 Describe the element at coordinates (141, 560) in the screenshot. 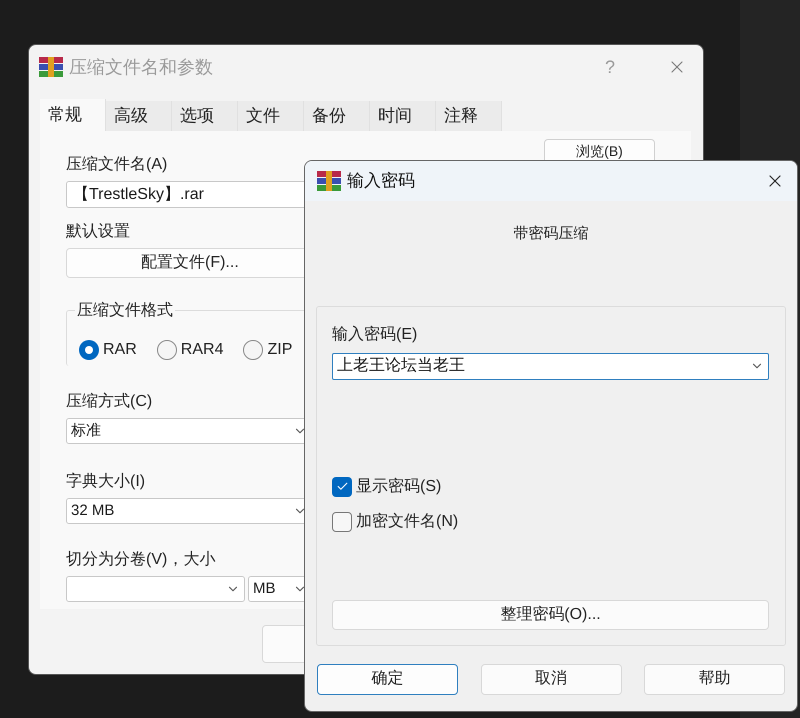

I see `field-label: 切分为分卷(V)，大小` at that location.